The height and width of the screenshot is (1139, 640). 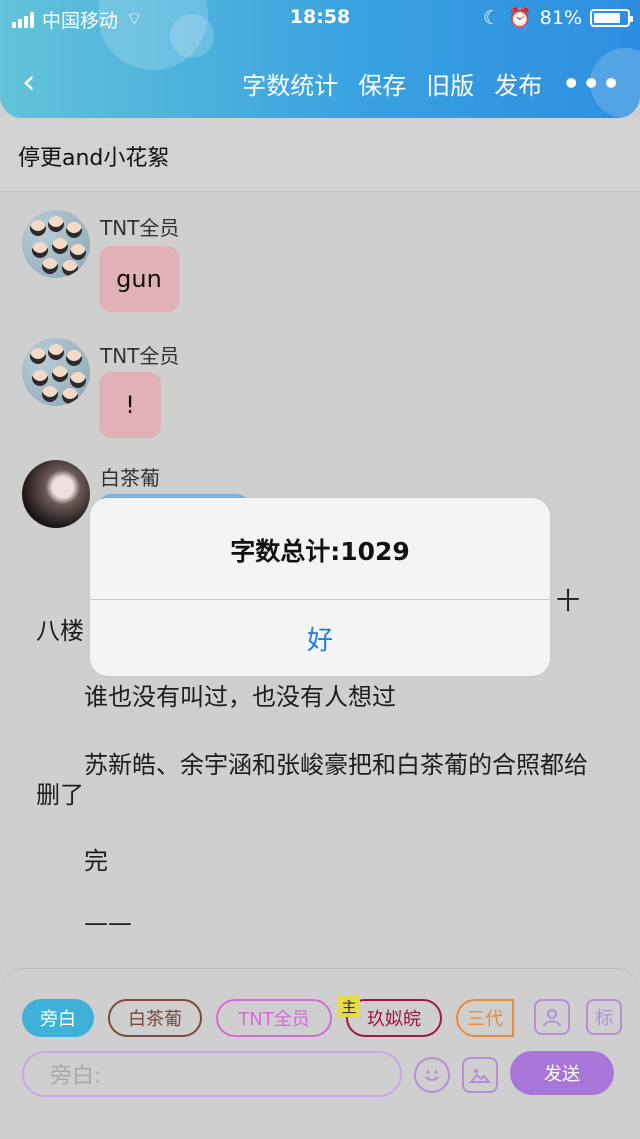 I want to click on alert-ok-button: 好, so click(x=320, y=638).